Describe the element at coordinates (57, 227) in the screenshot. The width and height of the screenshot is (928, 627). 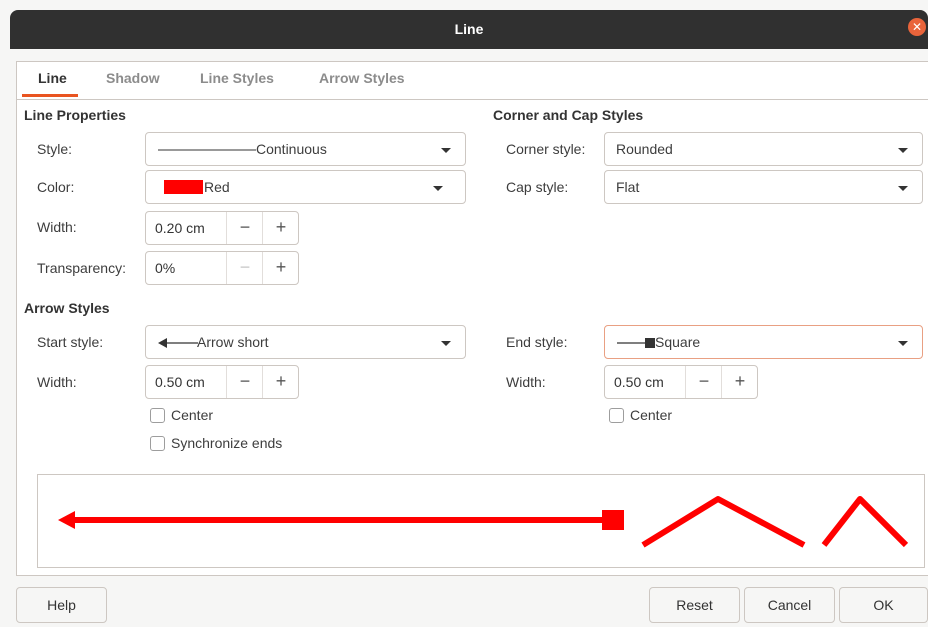
I see `width-label: Width:` at that location.